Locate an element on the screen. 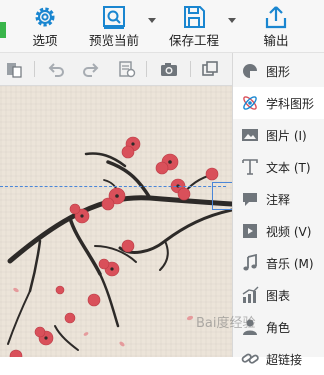 This screenshot has width=324, height=375. export-button: 输出 is located at coordinates (276, 26).